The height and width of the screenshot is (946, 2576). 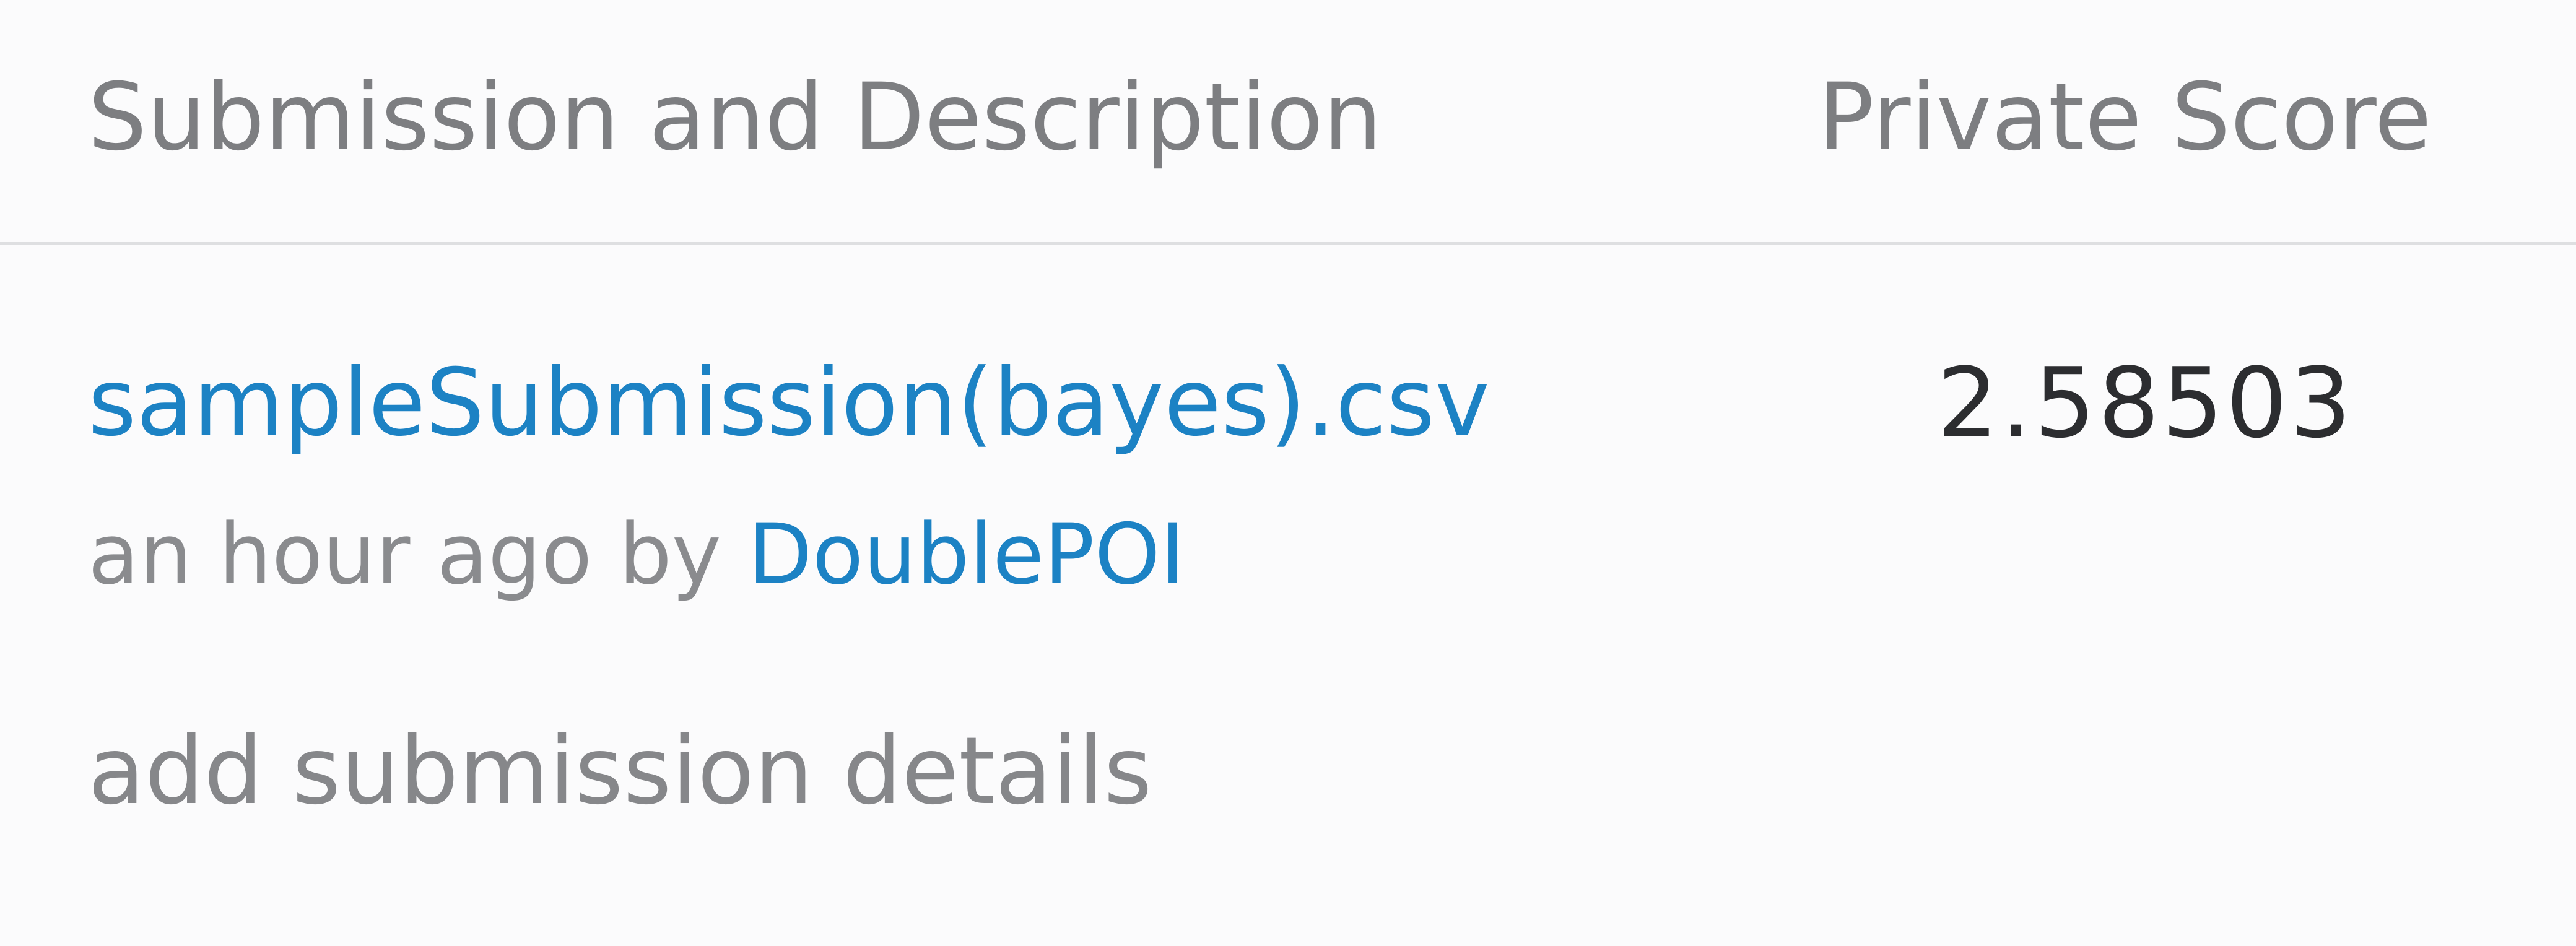 I want to click on private-score-value: 2.58503, so click(x=2145, y=403).